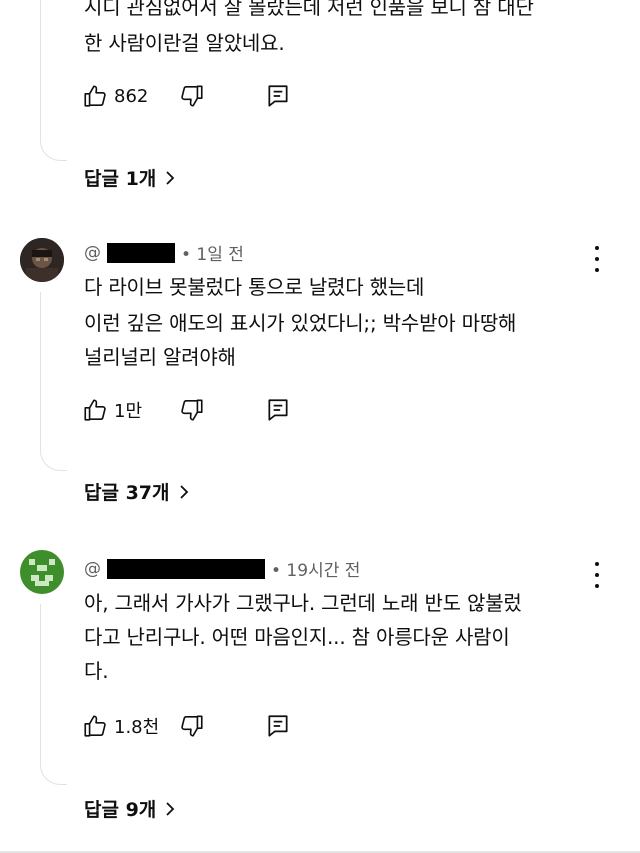 The width and height of the screenshot is (640, 853). I want to click on view-replies-button: 답글 1개, so click(130, 177).